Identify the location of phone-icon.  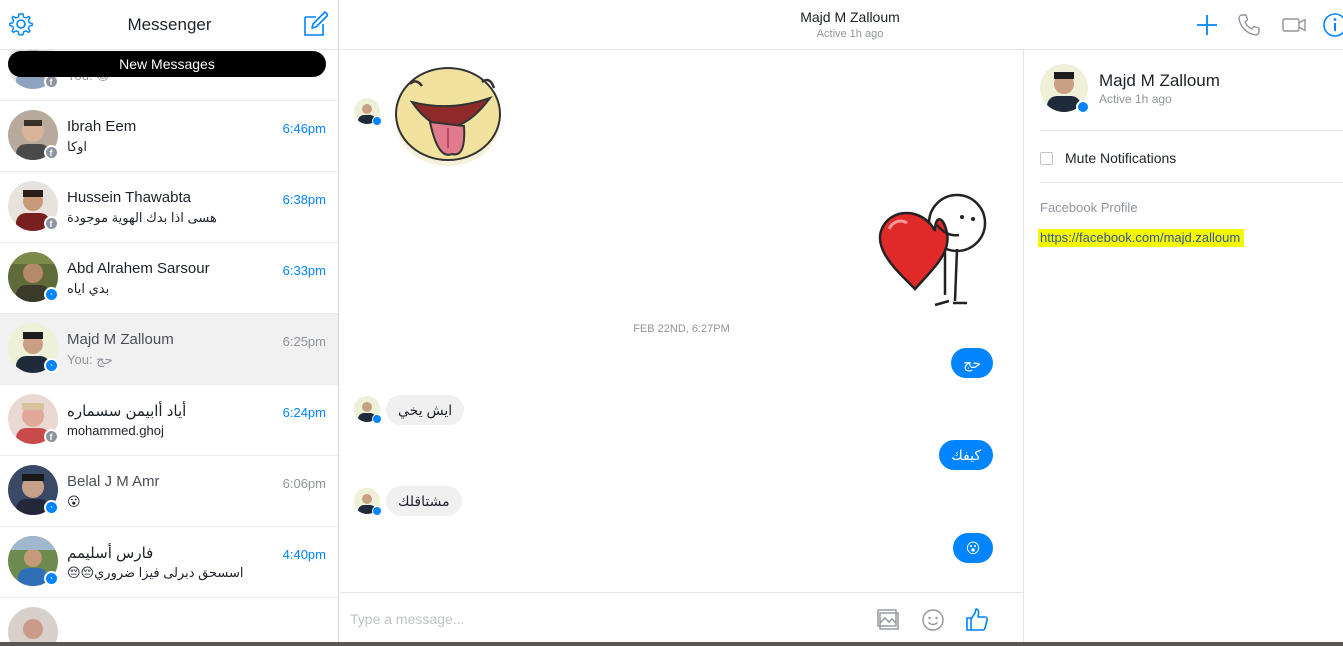
(1249, 25).